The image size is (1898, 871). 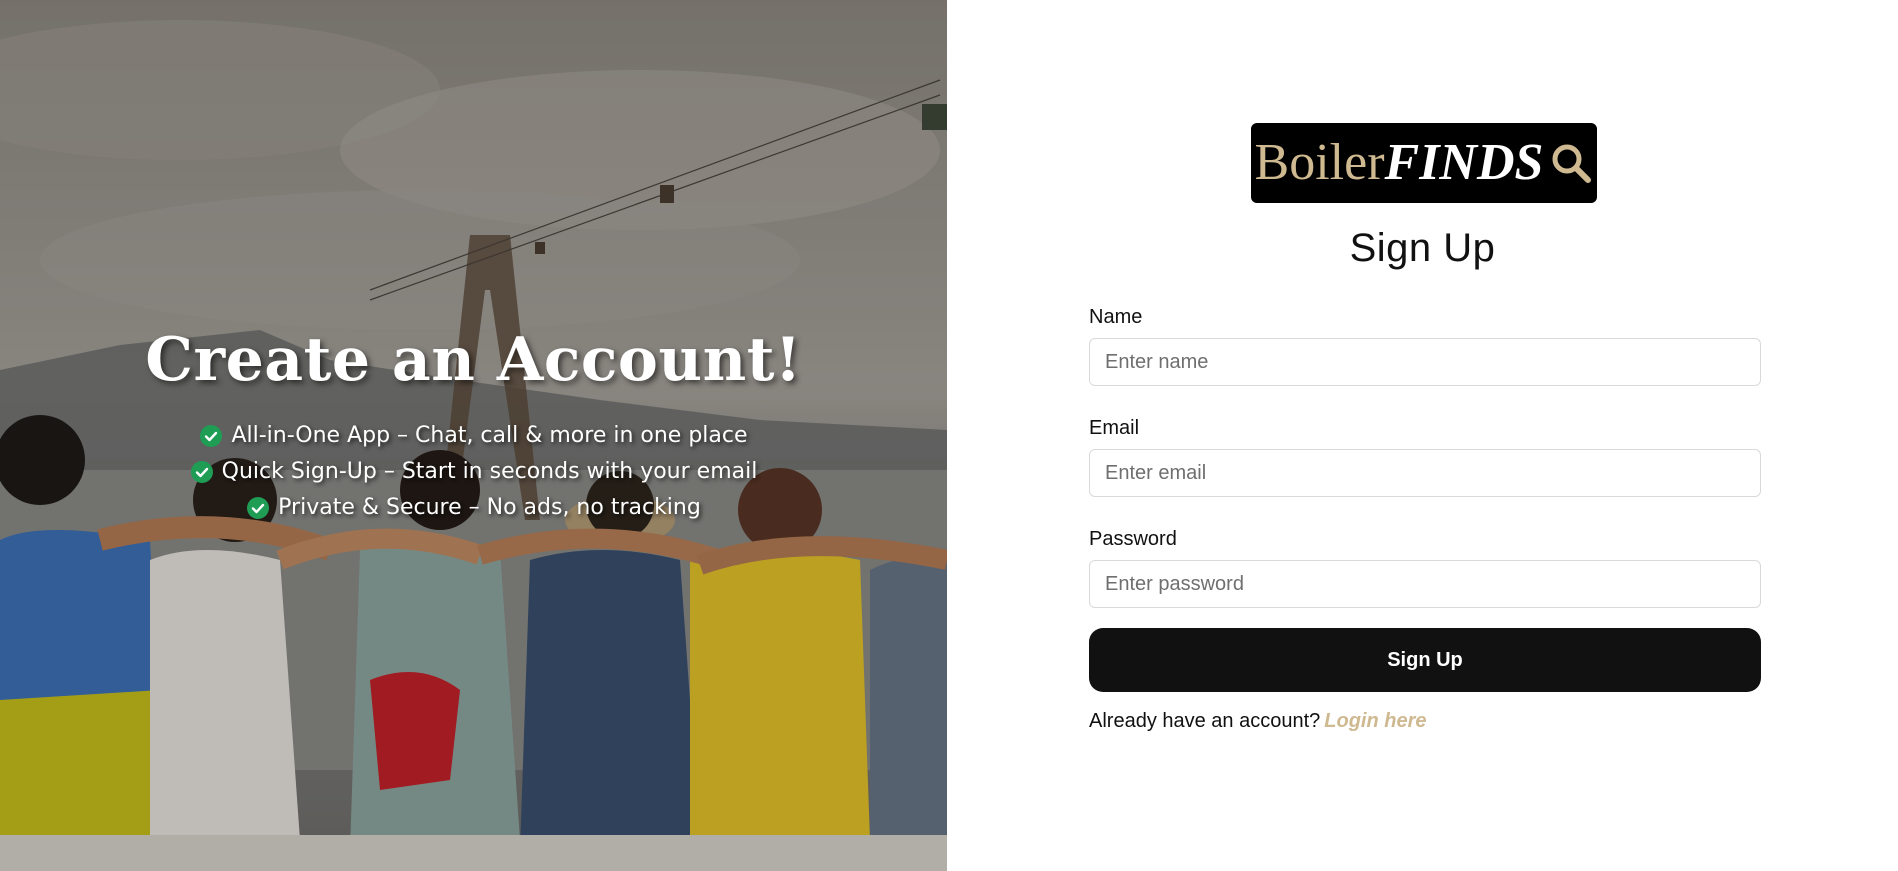 I want to click on hero-title: Create an Account!, so click(x=473, y=360).